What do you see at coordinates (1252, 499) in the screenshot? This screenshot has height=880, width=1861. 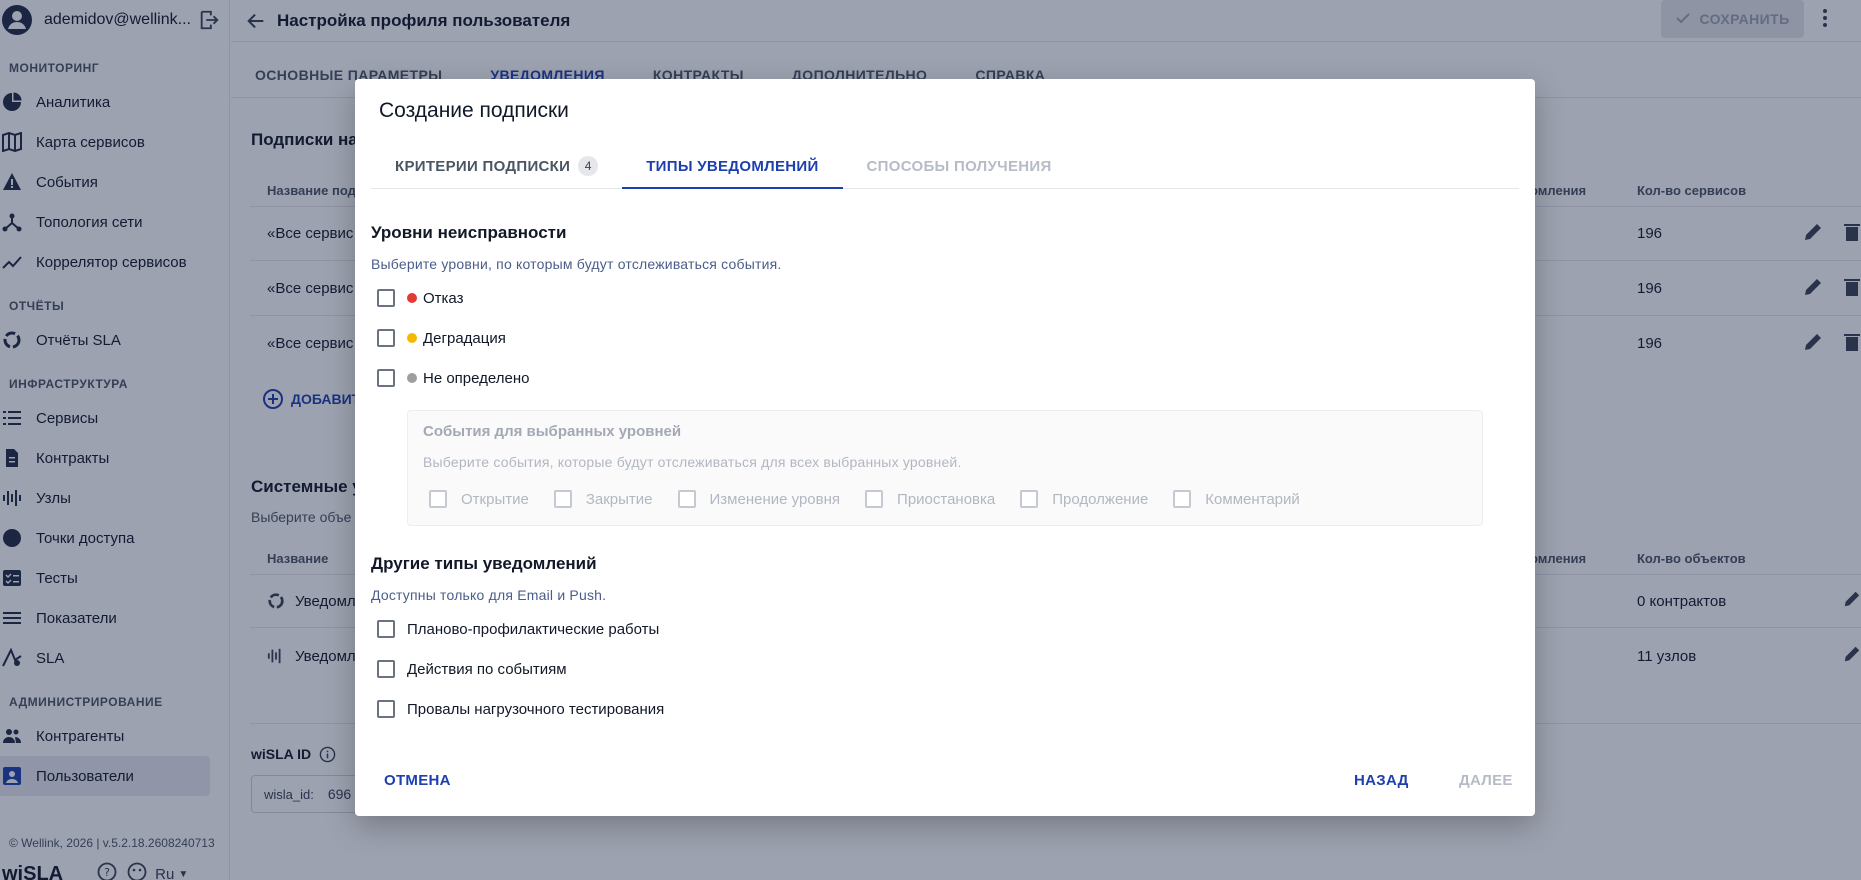 I see `event-label: Комментарий` at bounding box center [1252, 499].